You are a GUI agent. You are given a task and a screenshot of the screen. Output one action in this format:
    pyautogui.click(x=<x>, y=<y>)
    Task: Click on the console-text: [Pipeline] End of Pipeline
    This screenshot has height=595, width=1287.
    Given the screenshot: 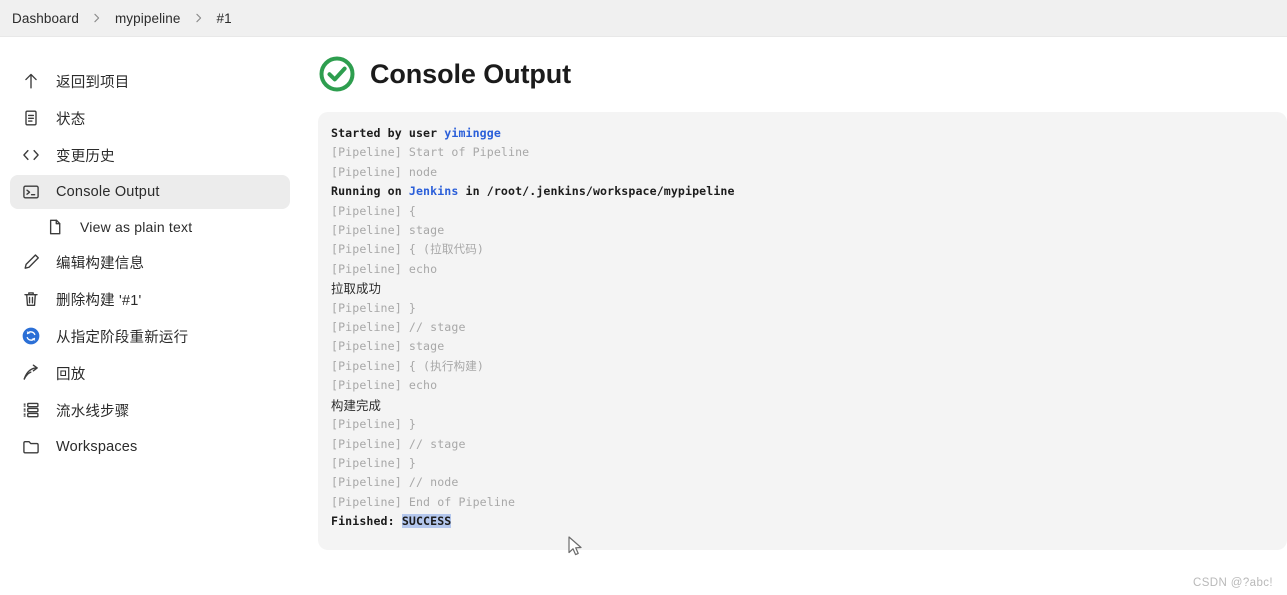 What is the action you would take?
    pyautogui.click(x=423, y=501)
    